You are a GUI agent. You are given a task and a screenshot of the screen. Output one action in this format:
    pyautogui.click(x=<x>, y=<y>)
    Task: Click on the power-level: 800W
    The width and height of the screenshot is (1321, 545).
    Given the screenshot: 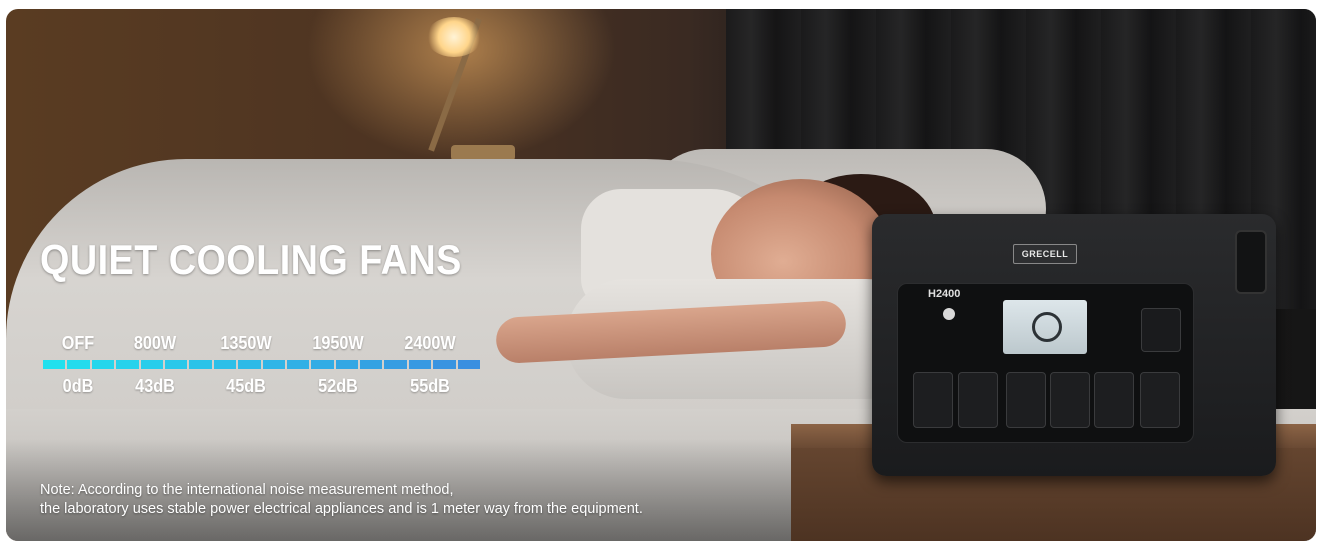 What is the action you would take?
    pyautogui.click(x=155, y=343)
    